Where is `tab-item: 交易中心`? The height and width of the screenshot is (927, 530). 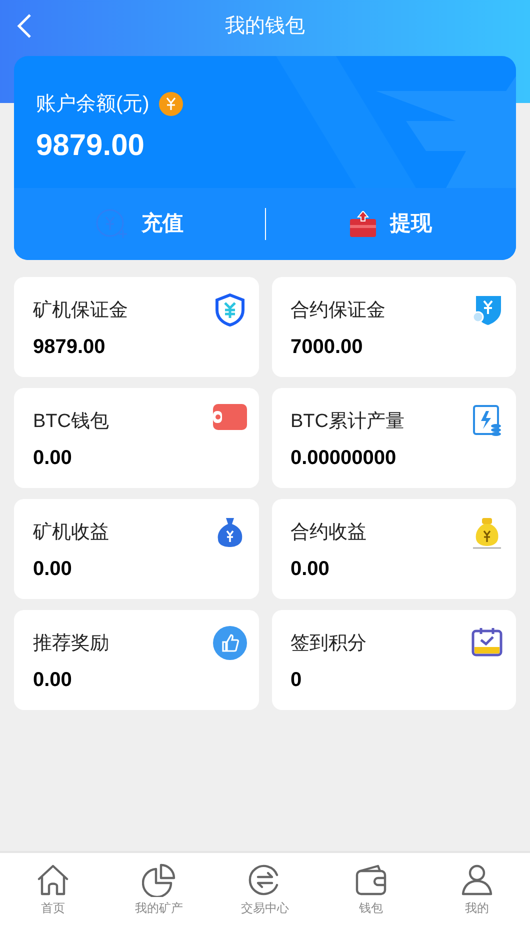 tab-item: 交易中心 is located at coordinates (265, 890).